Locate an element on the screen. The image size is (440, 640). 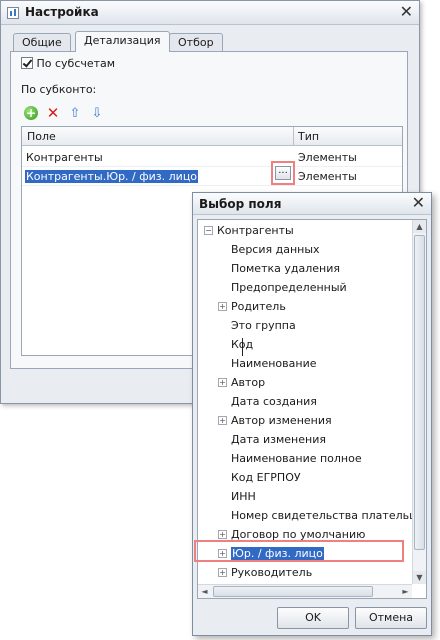
tree-item: + Родитель is located at coordinates (252, 307).